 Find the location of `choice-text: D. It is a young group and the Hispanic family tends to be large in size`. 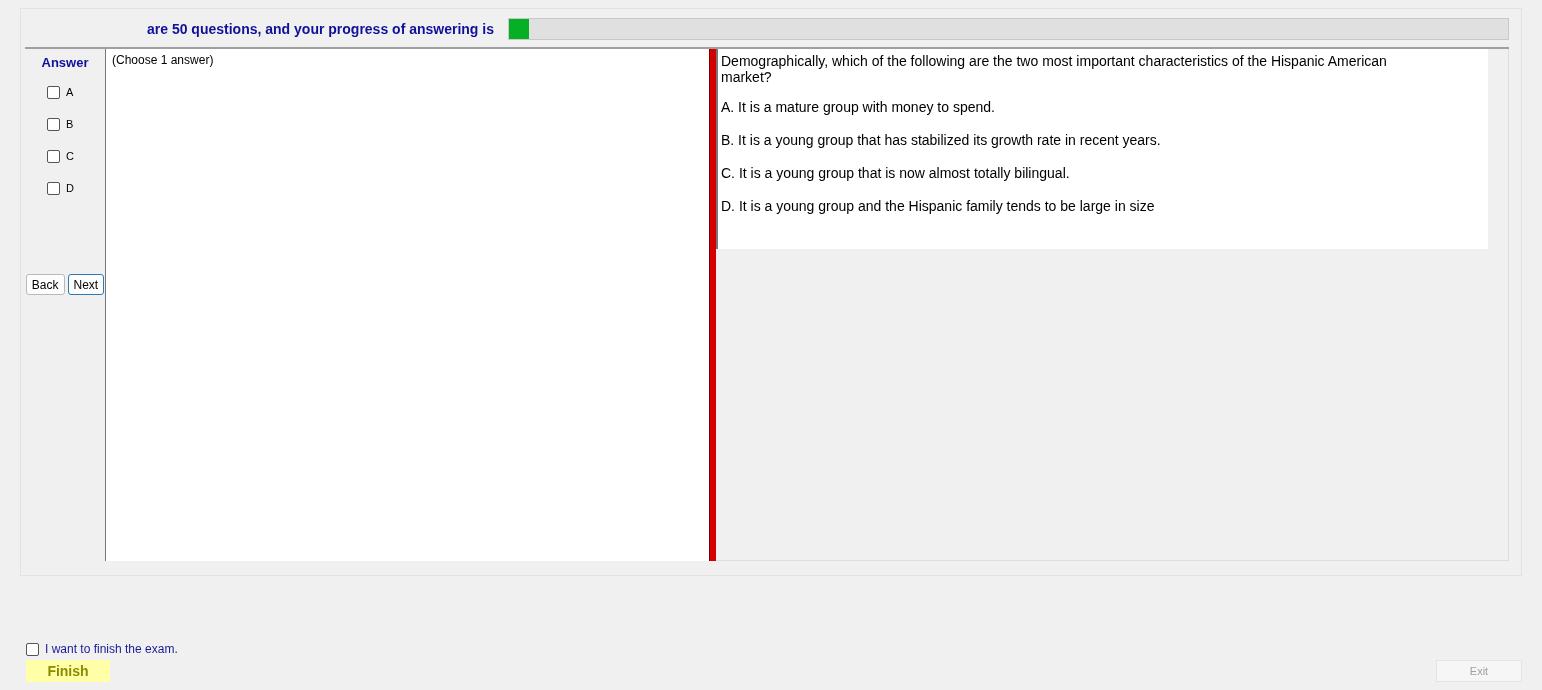

choice-text: D. It is a young group and the Hispanic family tends to be large in size is located at coordinates (938, 206).